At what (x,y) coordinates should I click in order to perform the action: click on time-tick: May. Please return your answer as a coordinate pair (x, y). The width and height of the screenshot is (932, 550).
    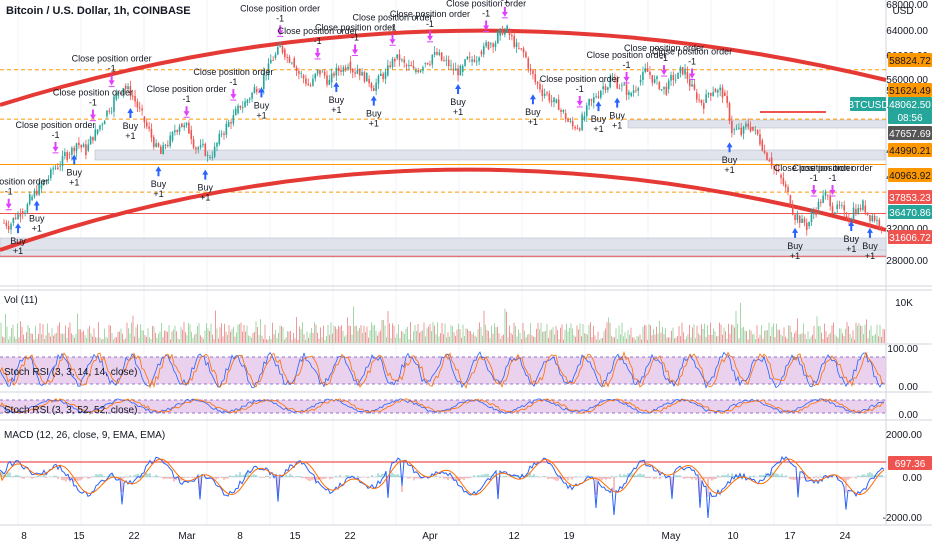
    Looking at the image, I should click on (671, 536).